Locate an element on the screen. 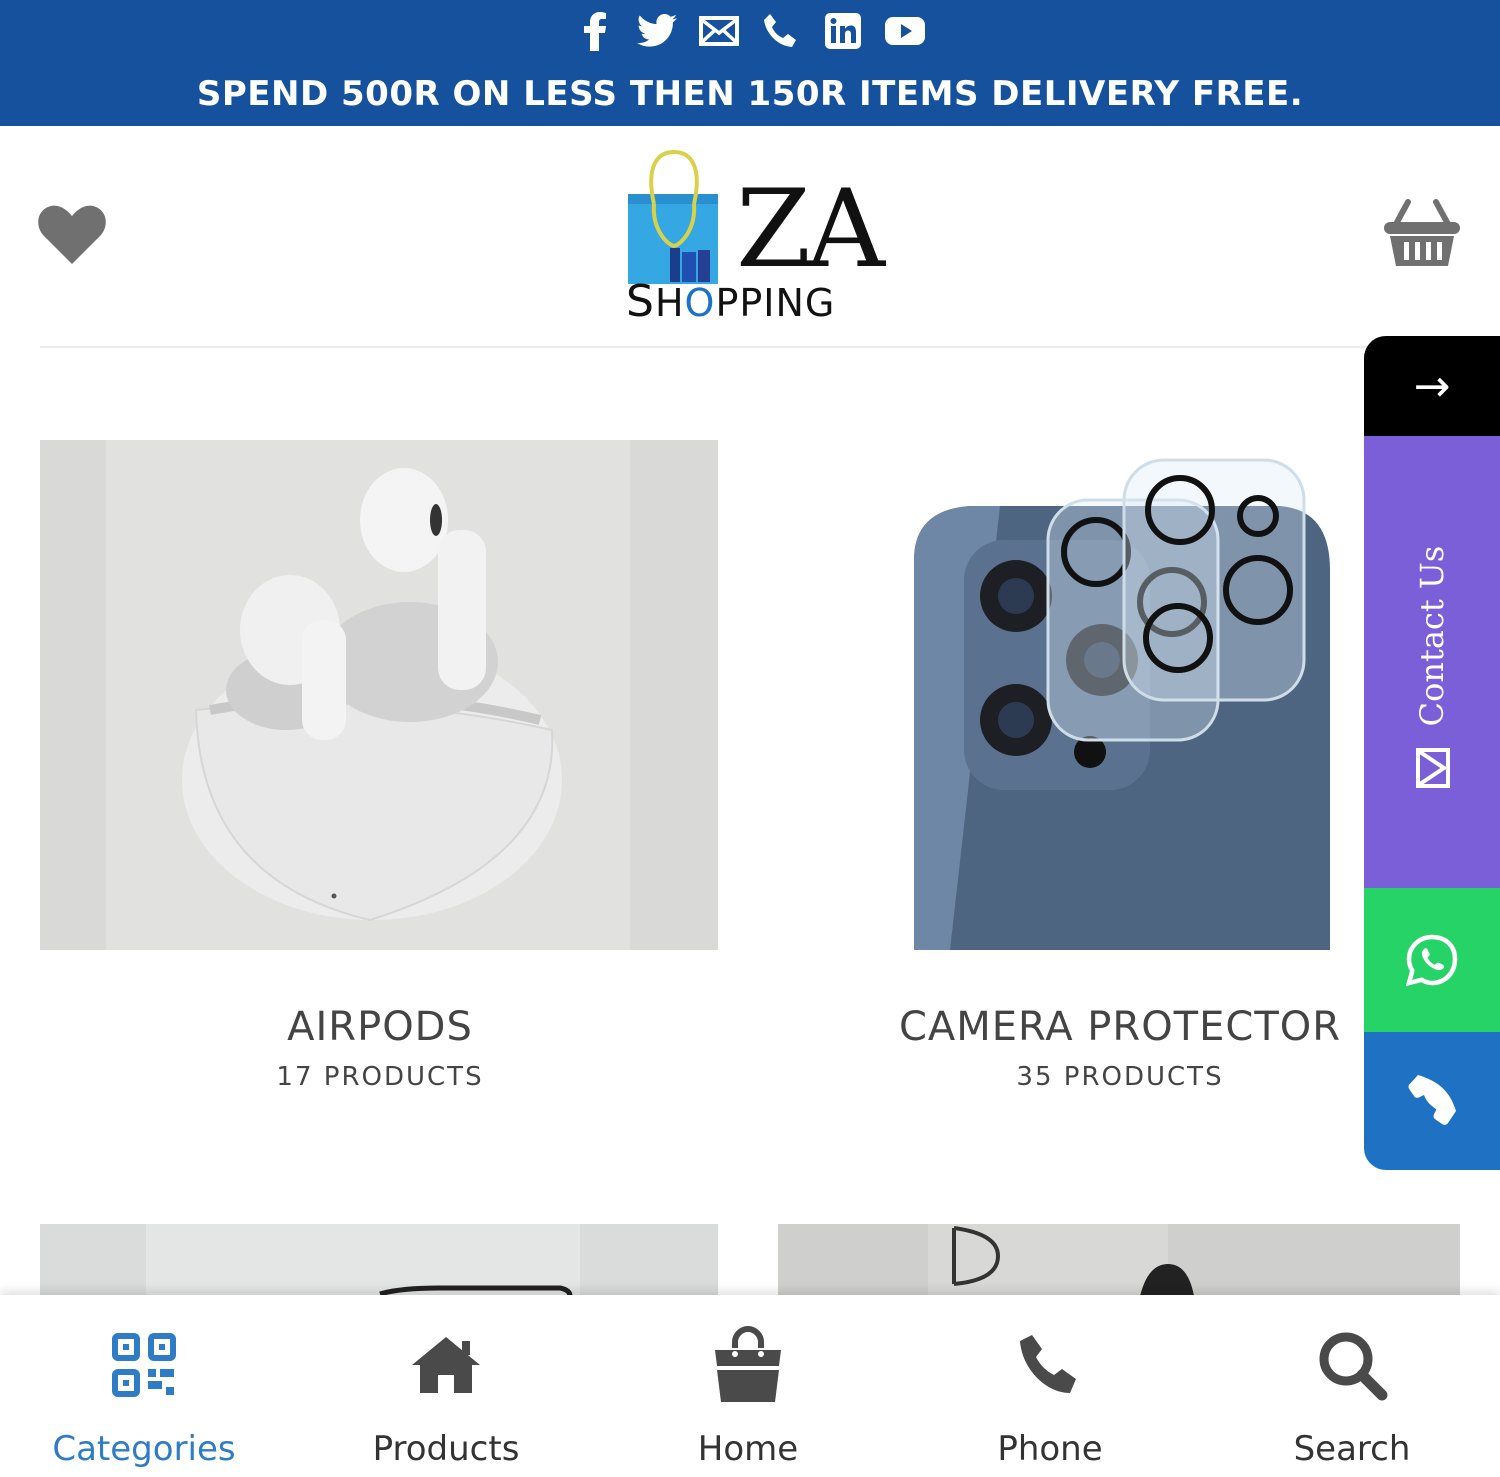 The width and height of the screenshot is (1500, 1477). wishlist-heart-icon is located at coordinates (72, 234).